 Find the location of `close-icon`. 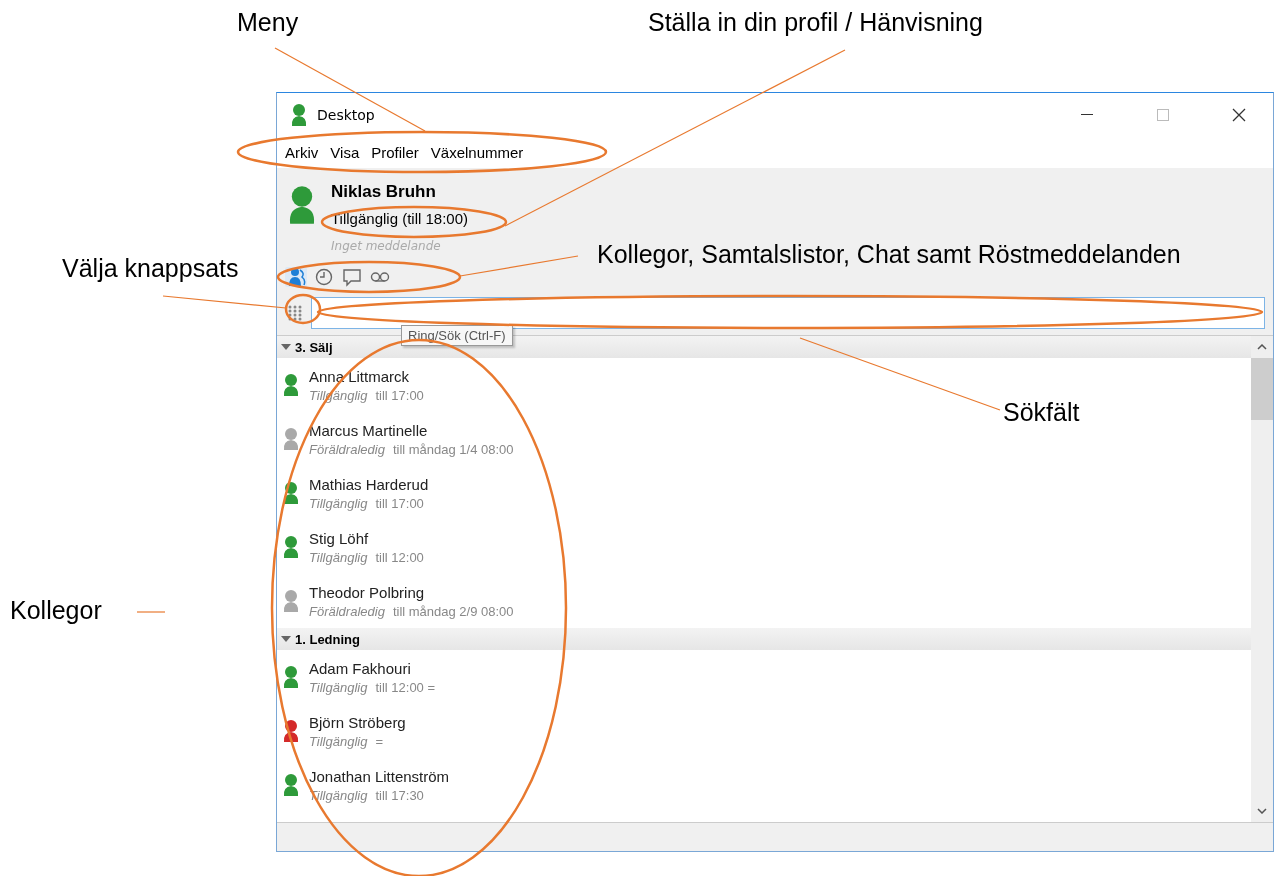

close-icon is located at coordinates (1239, 114).